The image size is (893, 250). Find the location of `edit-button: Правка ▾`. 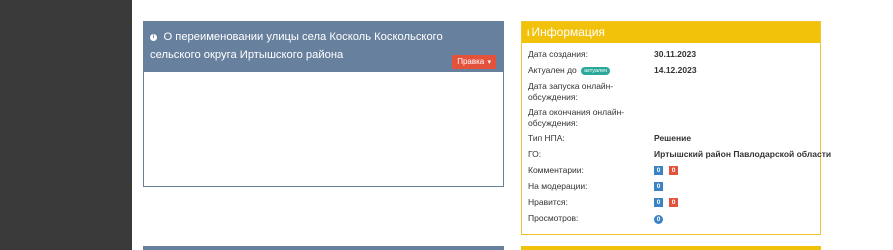

edit-button: Правка ▾ is located at coordinates (474, 62).